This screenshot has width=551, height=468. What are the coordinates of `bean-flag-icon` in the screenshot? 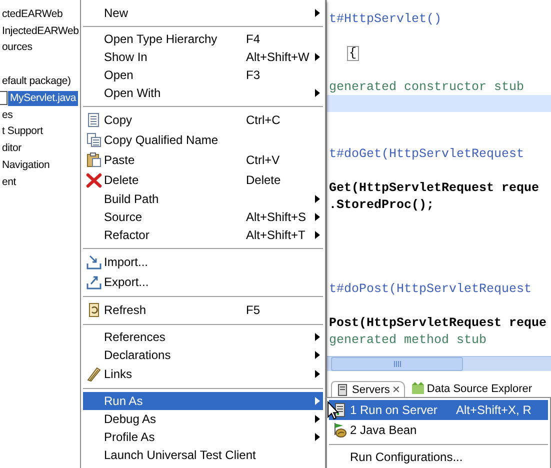 It's located at (340, 430).